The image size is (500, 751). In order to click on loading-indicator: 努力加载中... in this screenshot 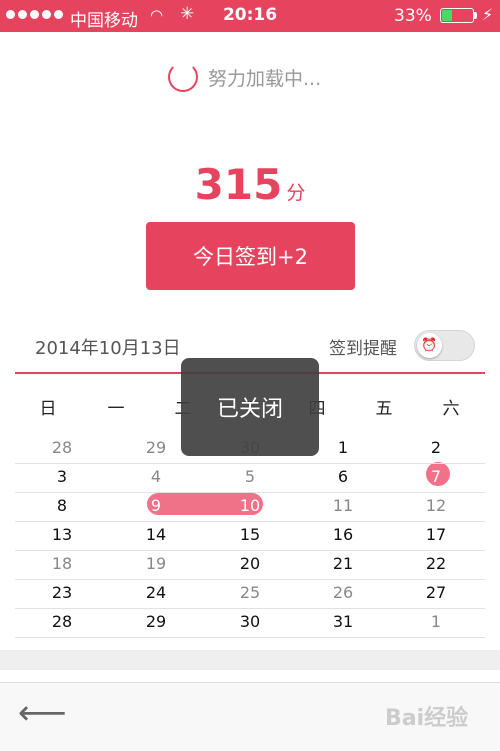, I will do `click(244, 77)`.